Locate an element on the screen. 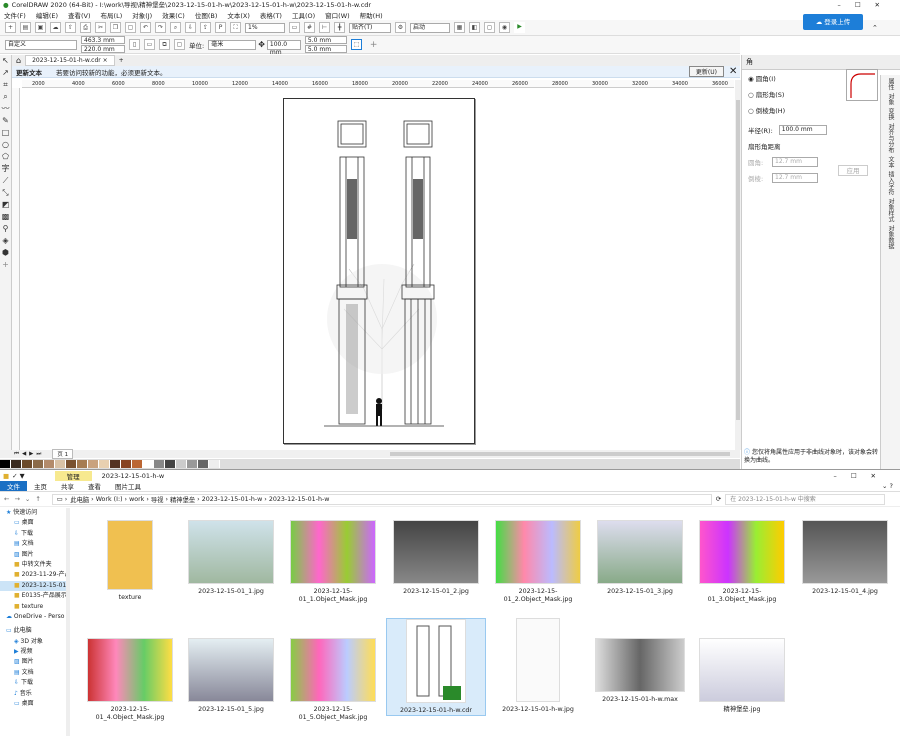  login-upload-button: ☁ 登录上传 is located at coordinates (833, 22).